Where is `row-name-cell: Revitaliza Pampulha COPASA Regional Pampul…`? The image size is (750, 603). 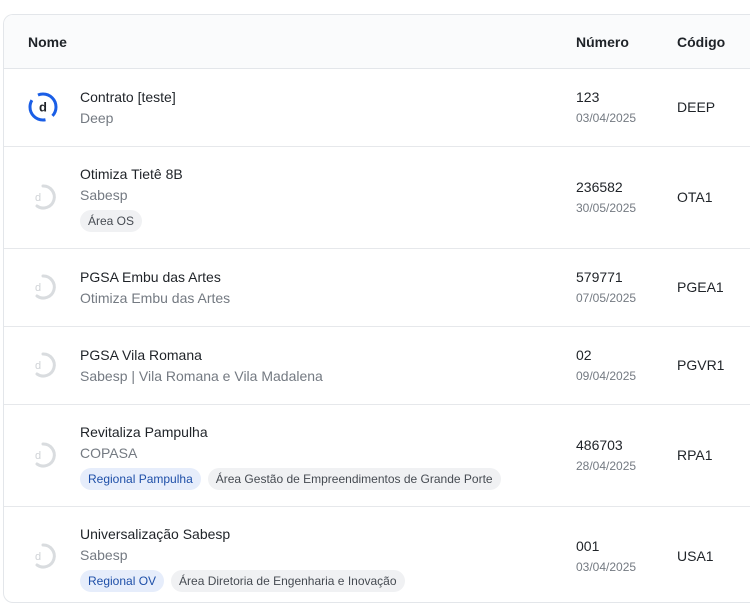
row-name-cell: Revitaliza Pampulha COPASA Regional Pampul… is located at coordinates (290, 456).